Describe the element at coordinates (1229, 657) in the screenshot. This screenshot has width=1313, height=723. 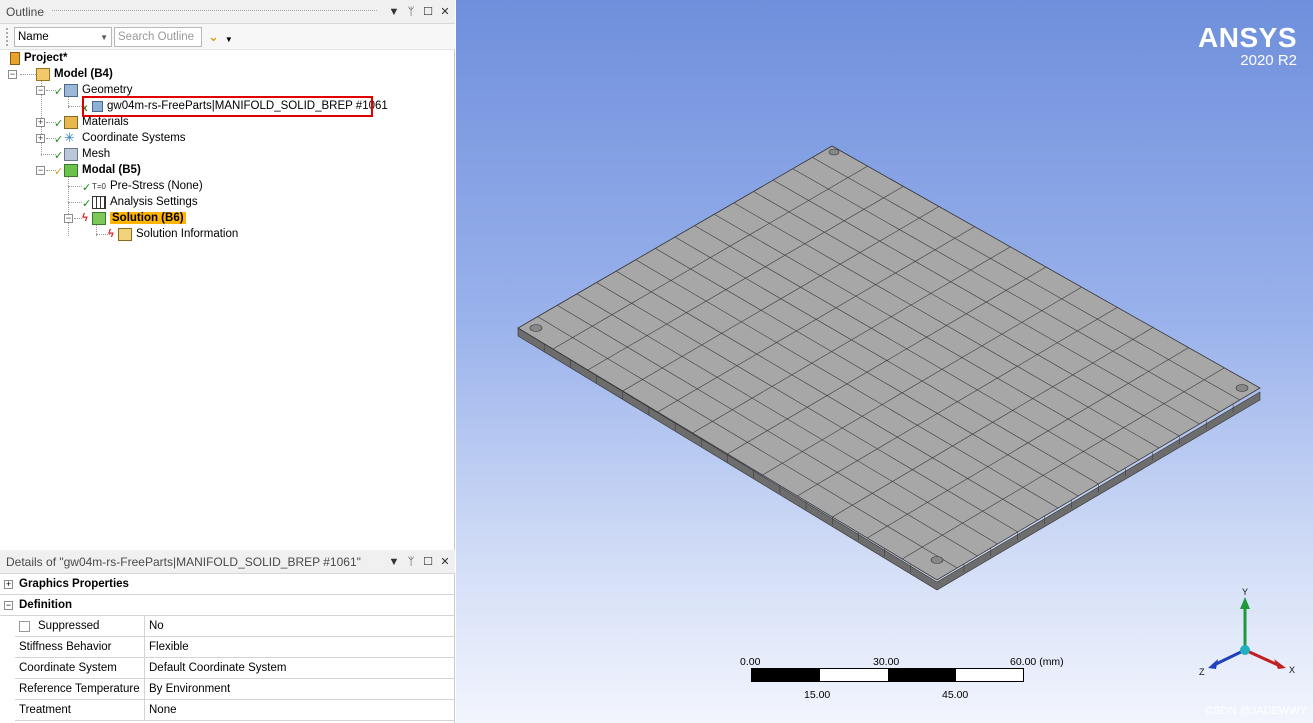
I see `z-axis` at that location.